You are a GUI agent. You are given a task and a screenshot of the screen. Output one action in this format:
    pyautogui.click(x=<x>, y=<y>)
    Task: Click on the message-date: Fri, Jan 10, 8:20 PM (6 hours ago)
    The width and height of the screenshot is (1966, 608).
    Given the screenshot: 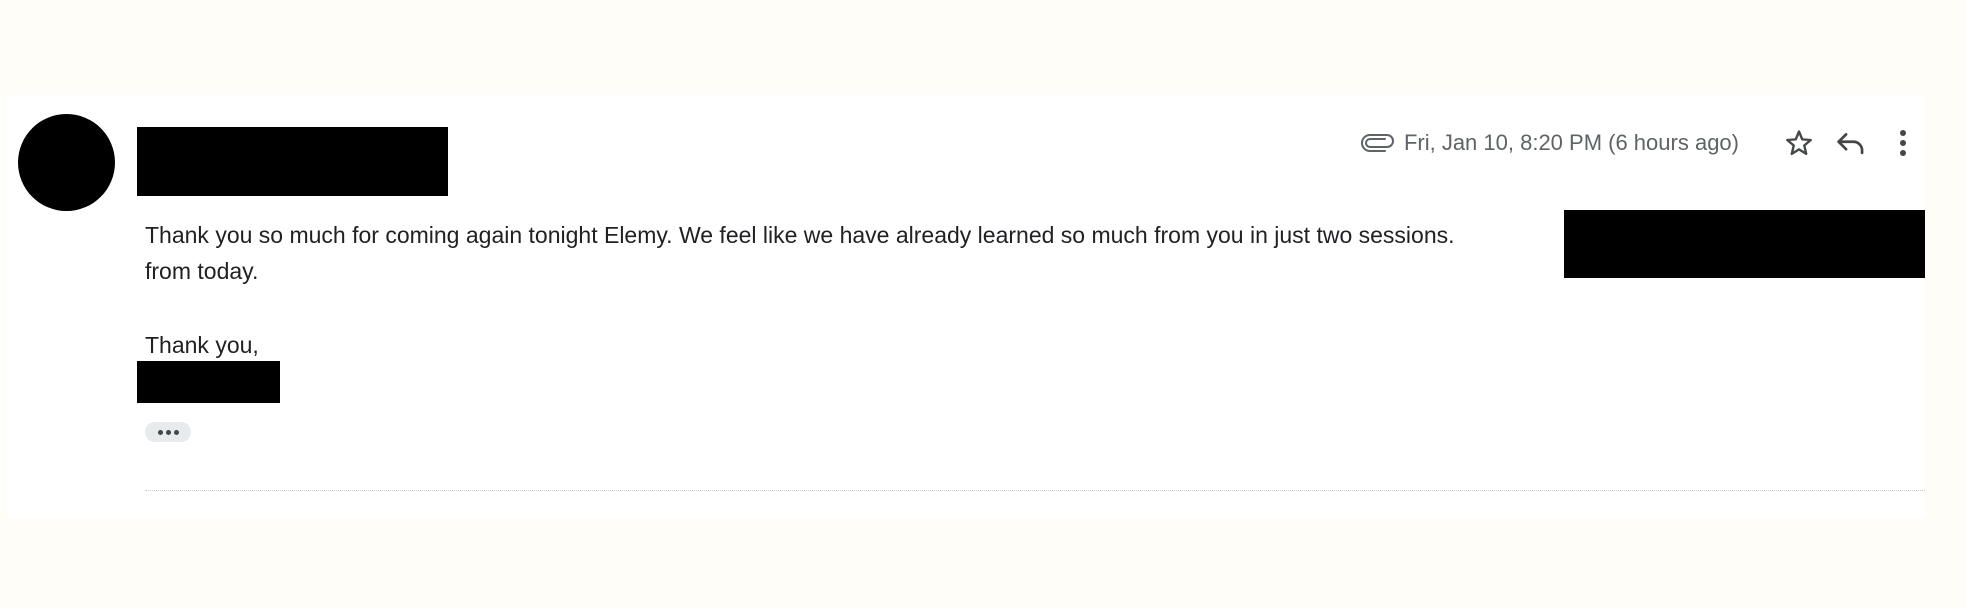 What is the action you would take?
    pyautogui.click(x=1571, y=142)
    